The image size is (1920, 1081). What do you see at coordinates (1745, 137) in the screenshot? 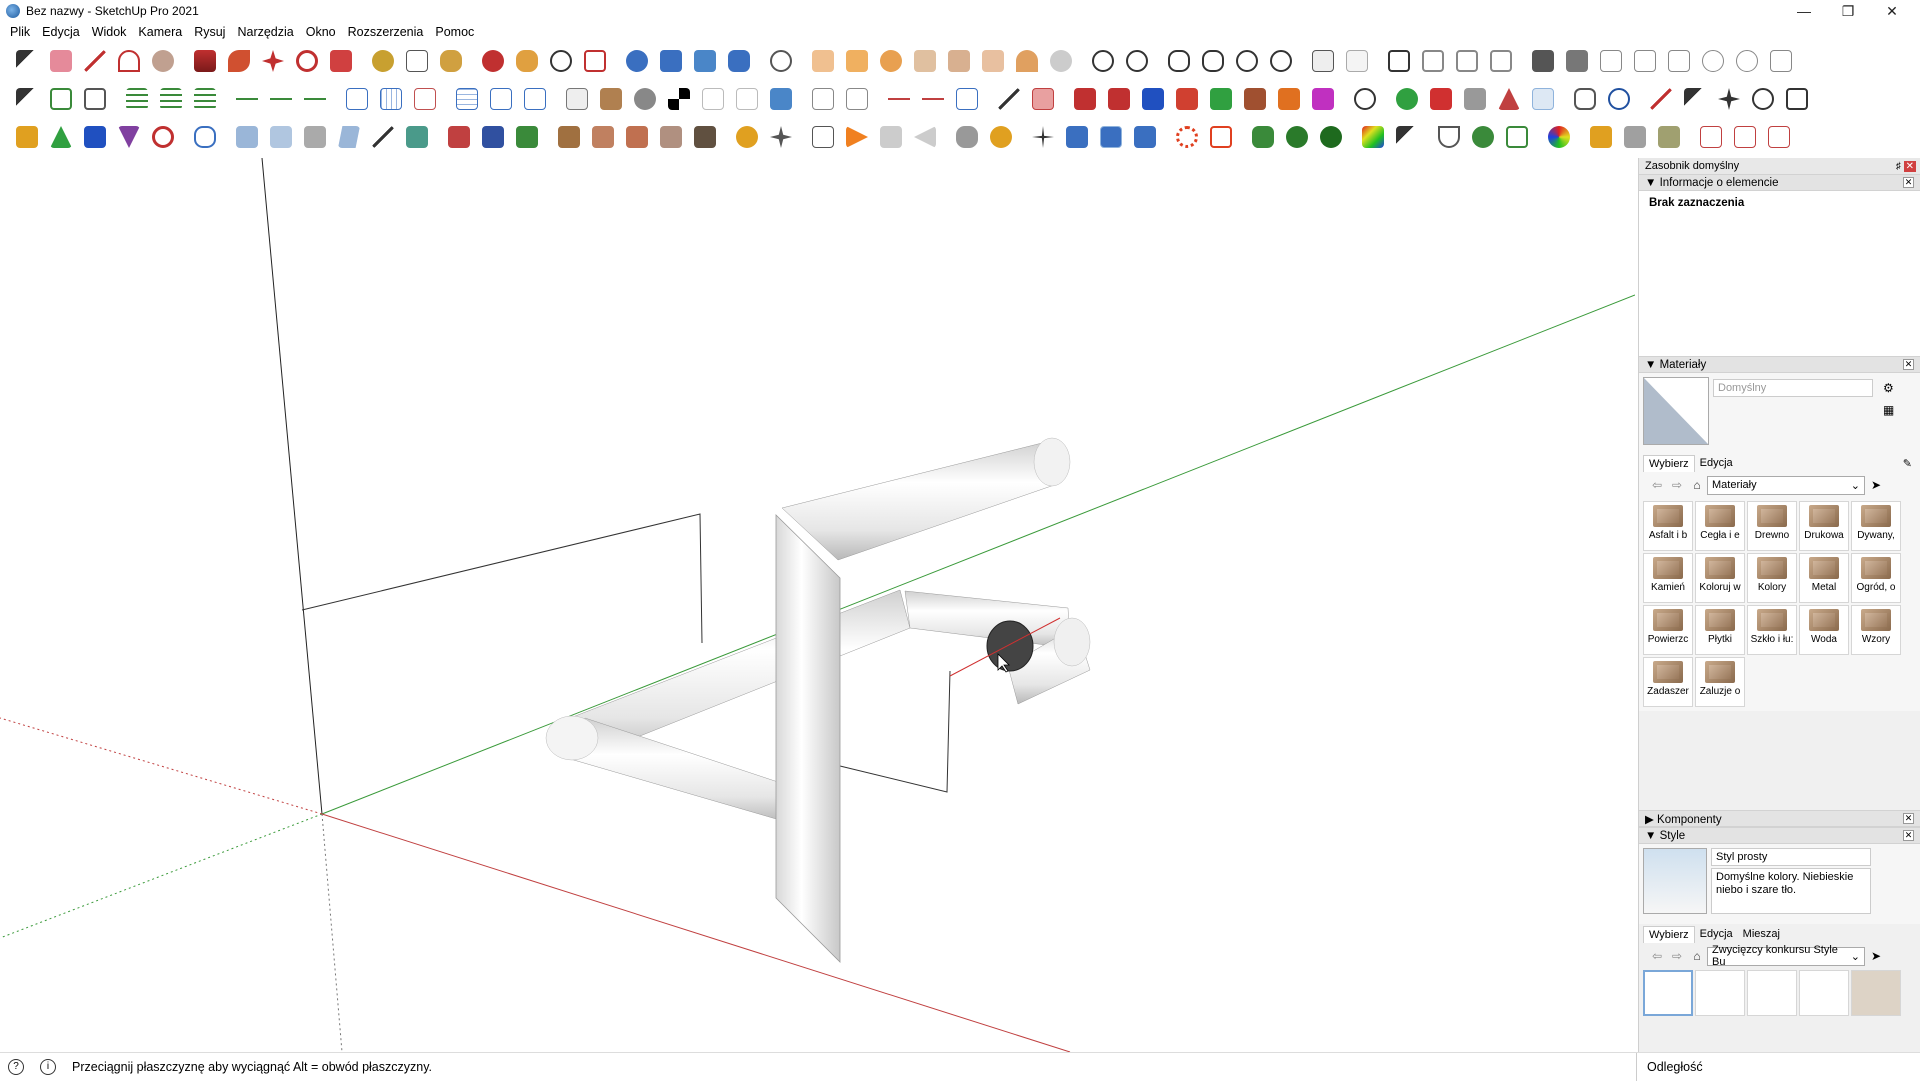
I see `layout-2-icon` at bounding box center [1745, 137].